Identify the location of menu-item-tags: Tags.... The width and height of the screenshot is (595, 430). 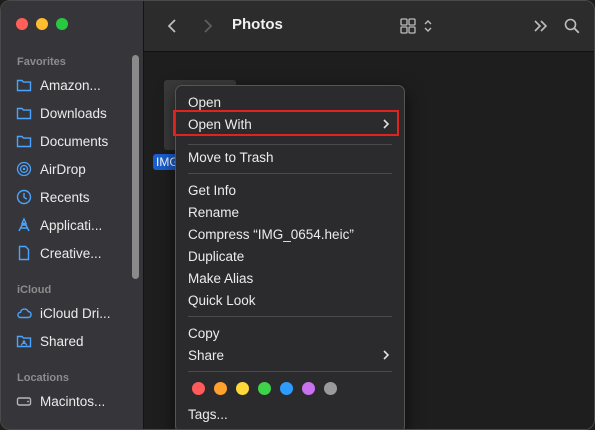
(290, 414).